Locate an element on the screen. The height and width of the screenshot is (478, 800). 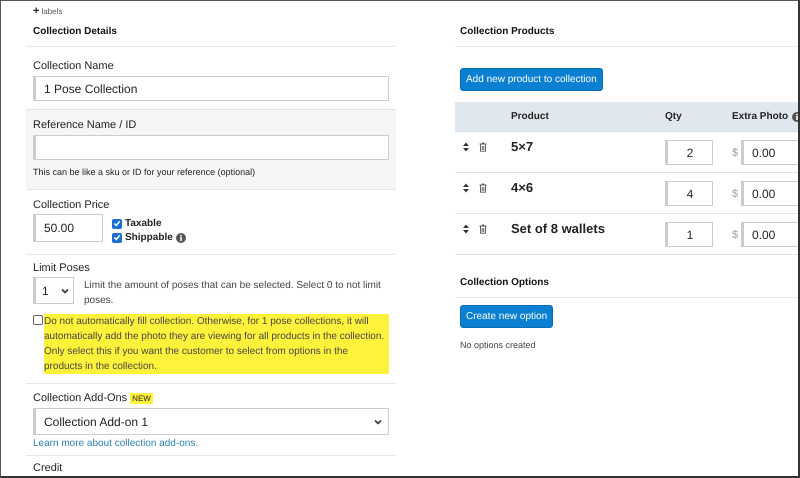
labels-toggle: labels is located at coordinates (51, 11).